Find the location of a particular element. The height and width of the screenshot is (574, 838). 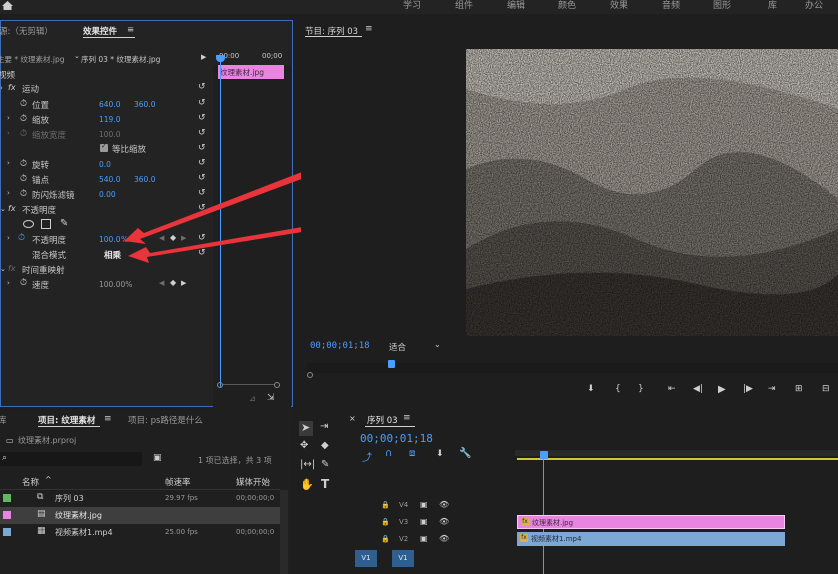

new-bin-icon: ▣ is located at coordinates (157, 458).